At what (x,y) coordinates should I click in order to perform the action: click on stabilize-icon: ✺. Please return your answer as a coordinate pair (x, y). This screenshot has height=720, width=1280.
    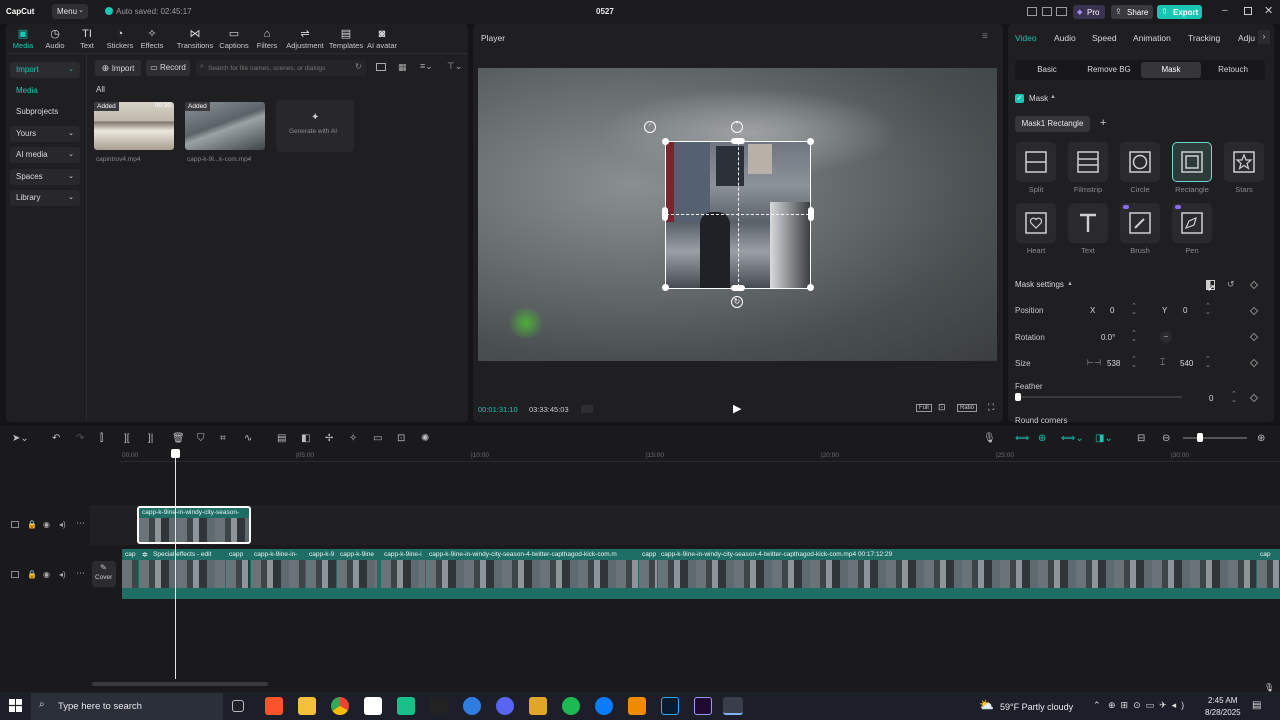
    Looking at the image, I should click on (425, 438).